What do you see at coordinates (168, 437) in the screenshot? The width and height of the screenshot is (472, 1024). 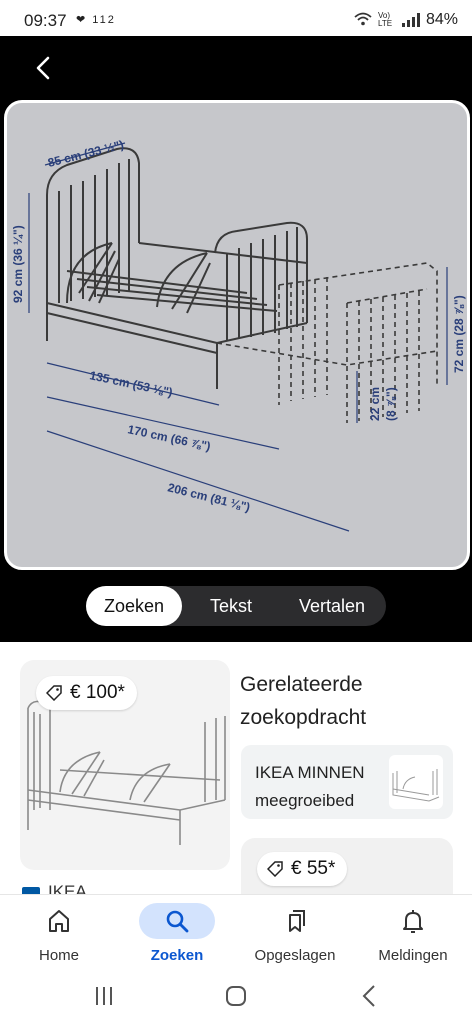 I see `dim-length-170: 170 cm (66 ⅞")` at bounding box center [168, 437].